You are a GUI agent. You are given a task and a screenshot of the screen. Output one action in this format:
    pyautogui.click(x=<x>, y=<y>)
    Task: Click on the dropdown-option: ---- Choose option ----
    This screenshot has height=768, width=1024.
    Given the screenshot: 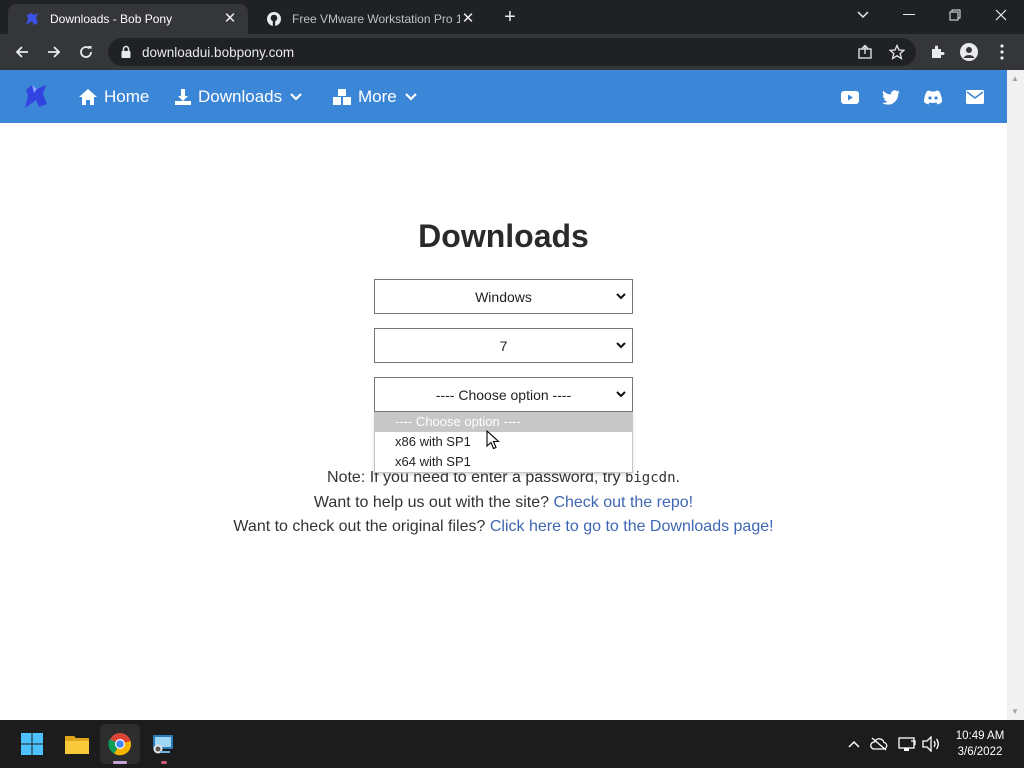 What is the action you would take?
    pyautogui.click(x=503, y=422)
    